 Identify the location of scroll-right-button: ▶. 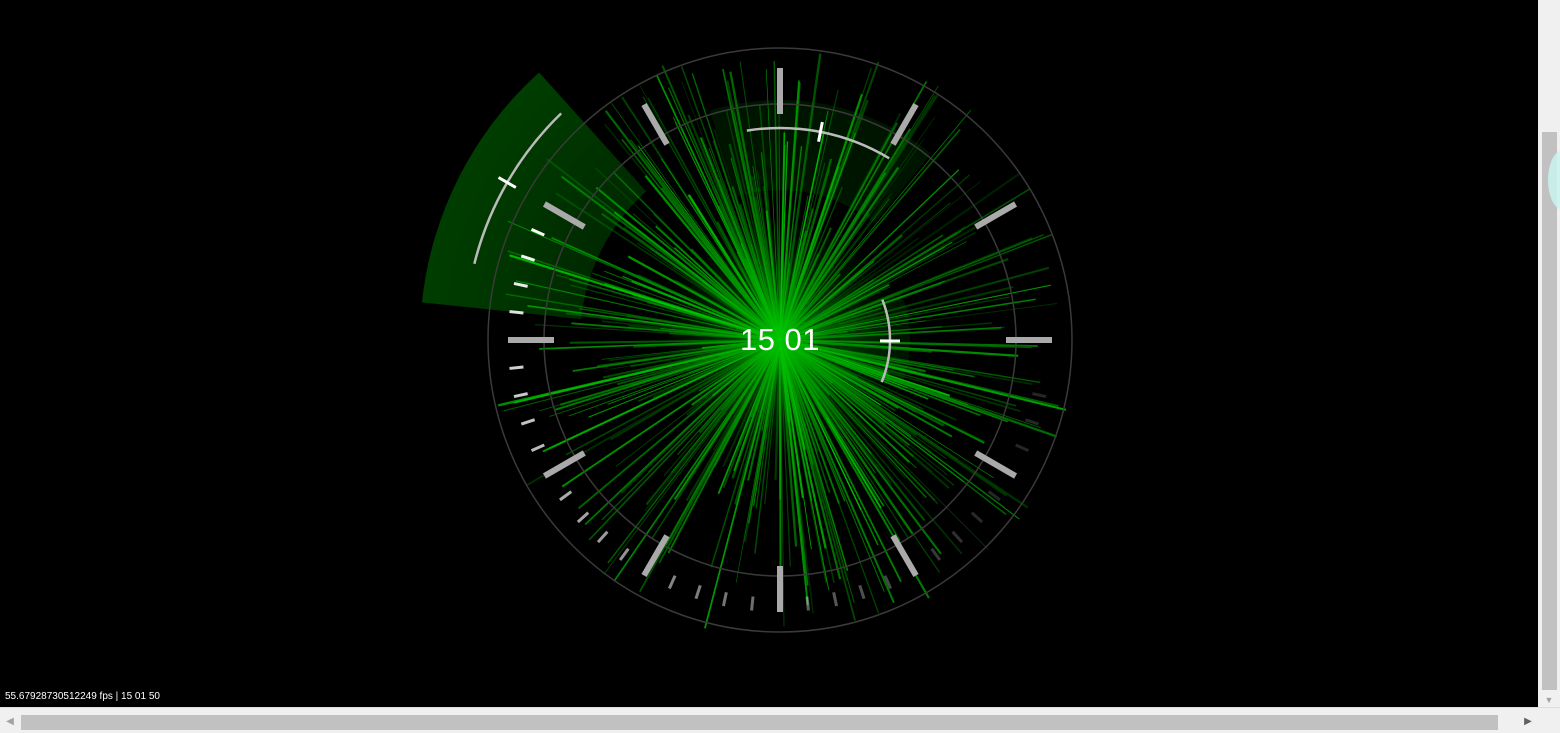
(1528, 722).